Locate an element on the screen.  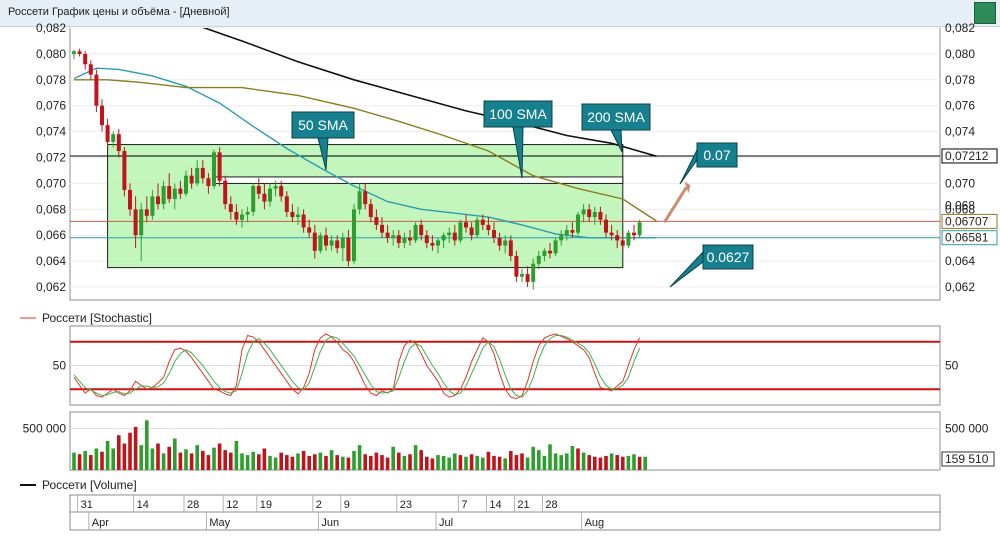
price-label: 0,06707 is located at coordinates (967, 221).